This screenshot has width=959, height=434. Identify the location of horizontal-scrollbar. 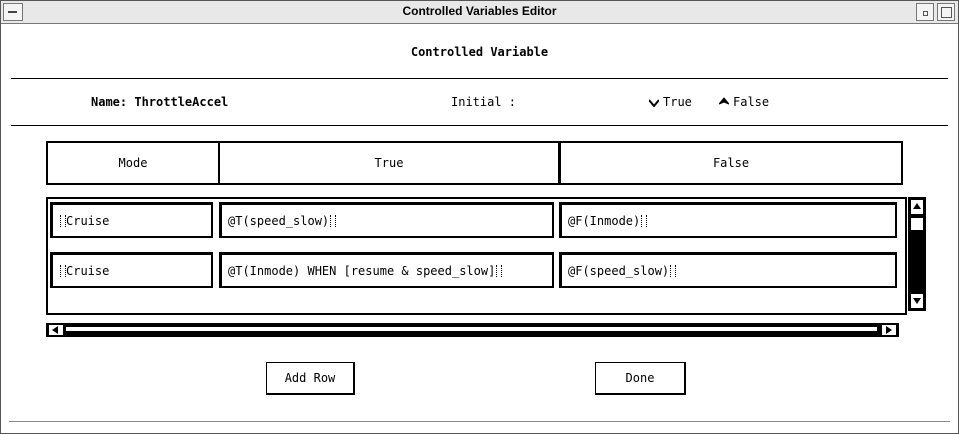
(472, 330).